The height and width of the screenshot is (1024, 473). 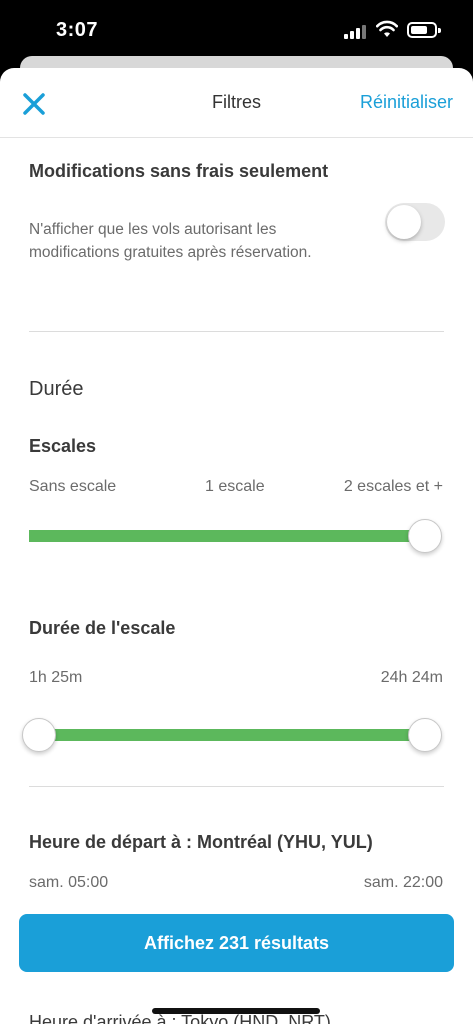 What do you see at coordinates (411, 677) in the screenshot?
I see `layover-max-label: 24h 24m` at bounding box center [411, 677].